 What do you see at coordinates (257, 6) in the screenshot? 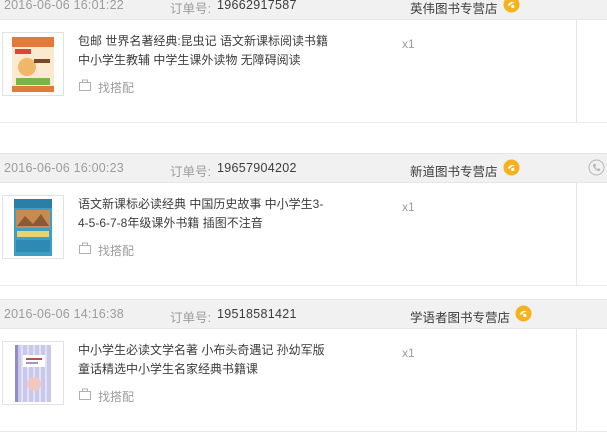
I see `order-number: 19662917587` at bounding box center [257, 6].